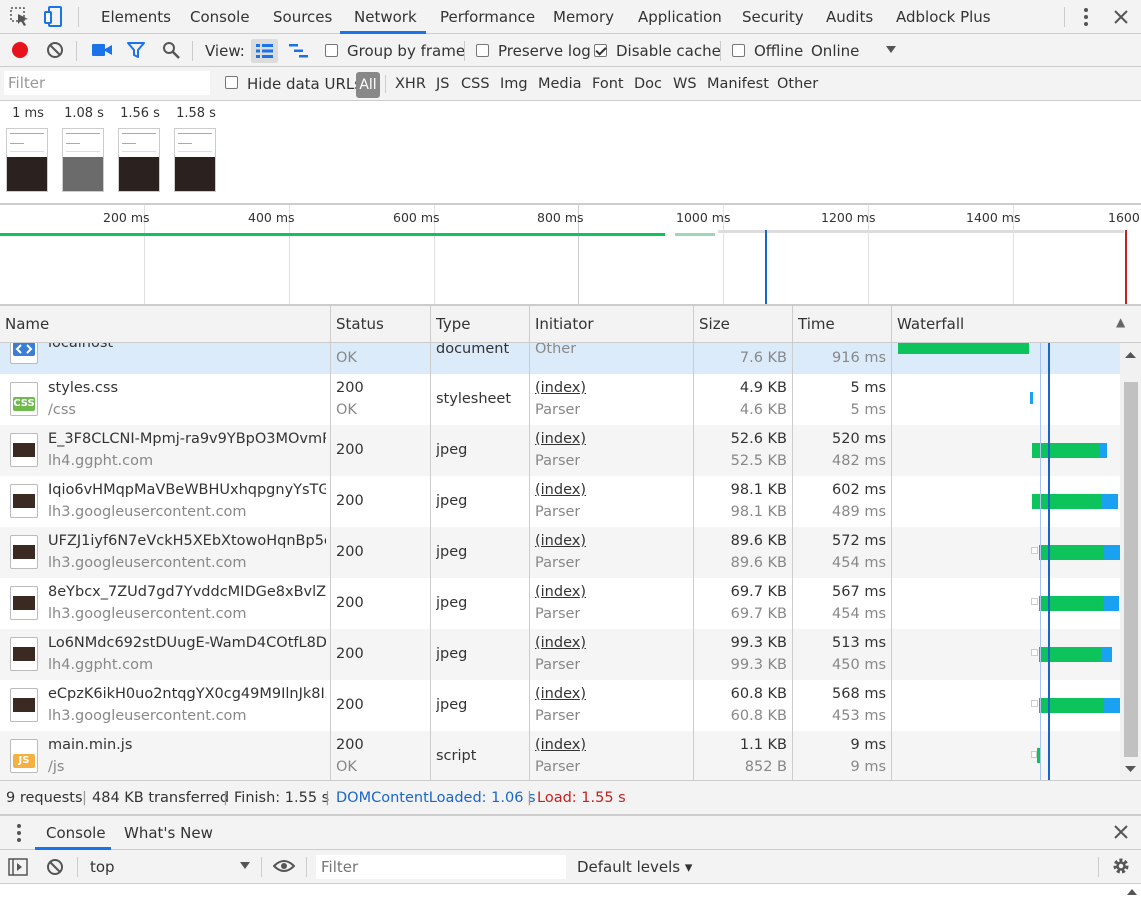 Image resolution: width=1141 pixels, height=899 pixels. Describe the element at coordinates (943, 17) in the screenshot. I see `tab-adblock-plus: Adblock Plus` at that location.